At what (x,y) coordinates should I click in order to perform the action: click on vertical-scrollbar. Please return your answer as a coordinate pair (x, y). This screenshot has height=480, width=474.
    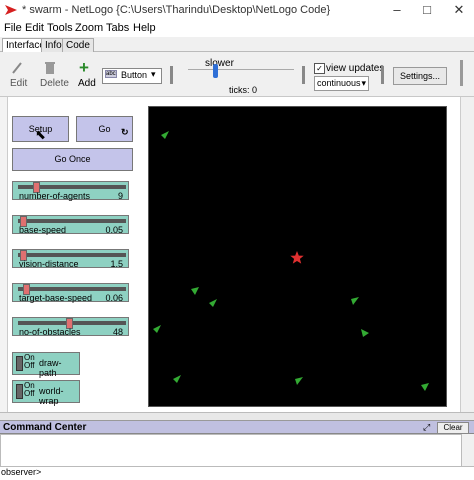
    Looking at the image, I should click on (467, 258).